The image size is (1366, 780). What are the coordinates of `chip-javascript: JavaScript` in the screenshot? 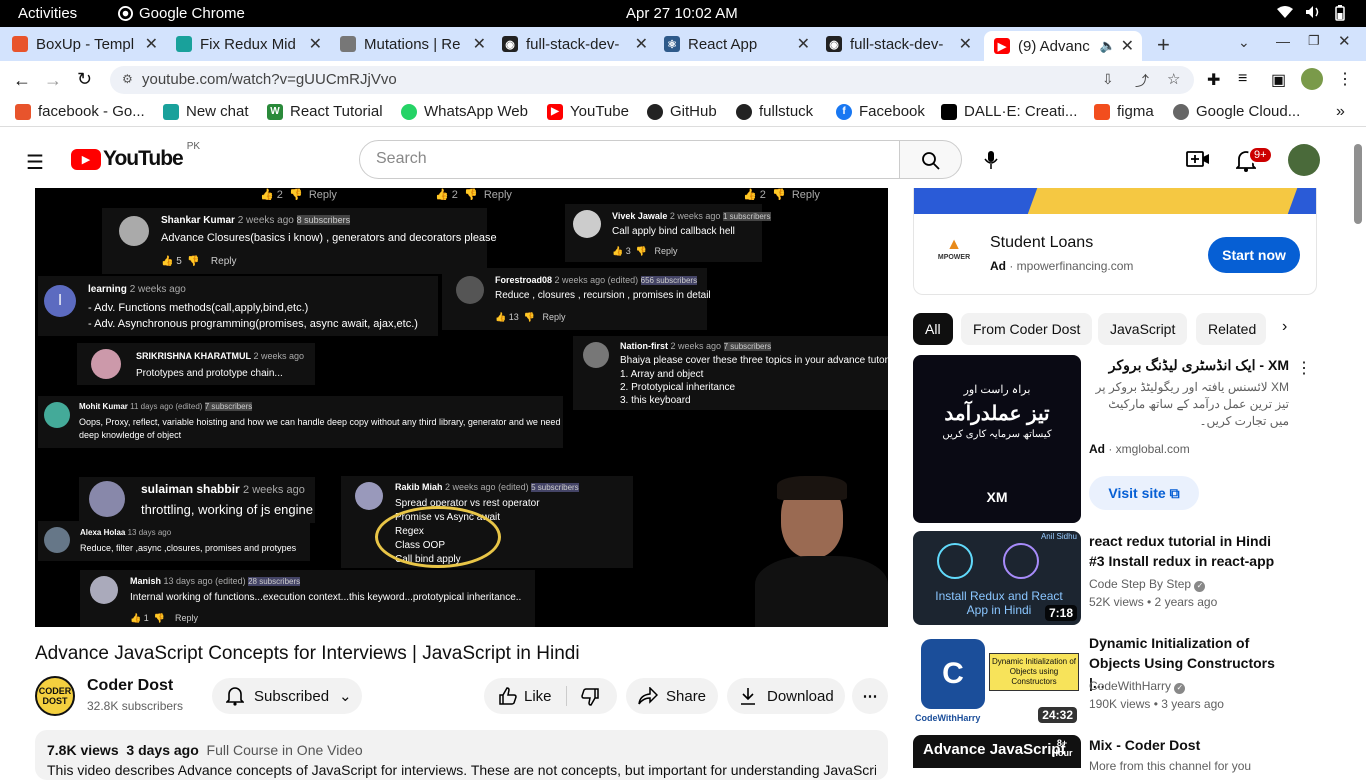 It's located at (1143, 329).